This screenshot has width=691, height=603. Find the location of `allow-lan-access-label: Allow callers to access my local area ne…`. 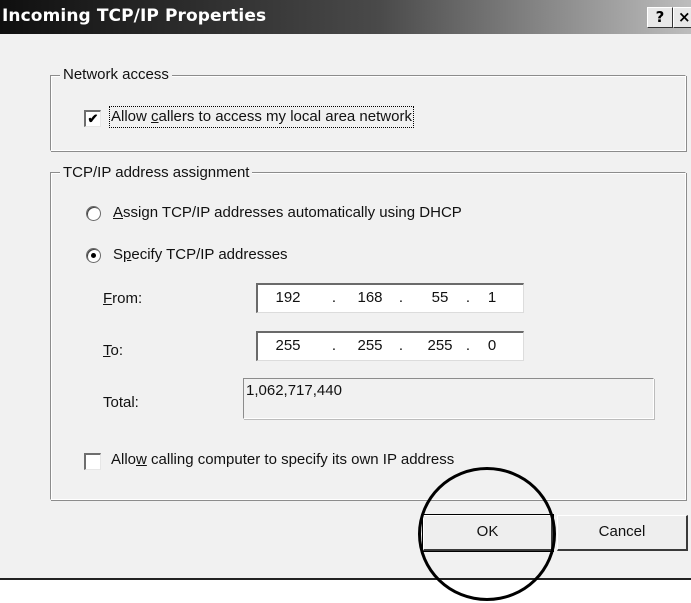

allow-lan-access-label: Allow callers to access my local area ne… is located at coordinates (261, 117).